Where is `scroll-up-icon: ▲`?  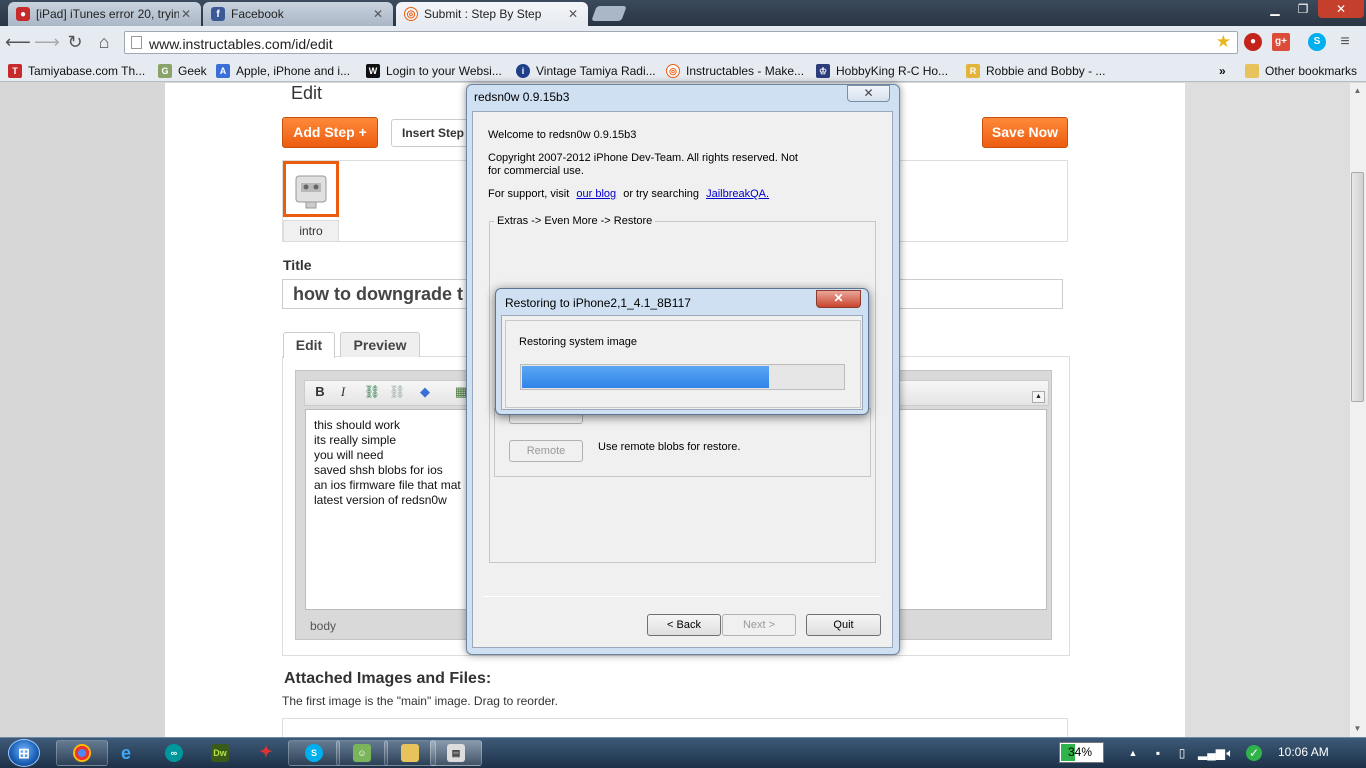
scroll-up-icon: ▲ is located at coordinates (1357, 92).